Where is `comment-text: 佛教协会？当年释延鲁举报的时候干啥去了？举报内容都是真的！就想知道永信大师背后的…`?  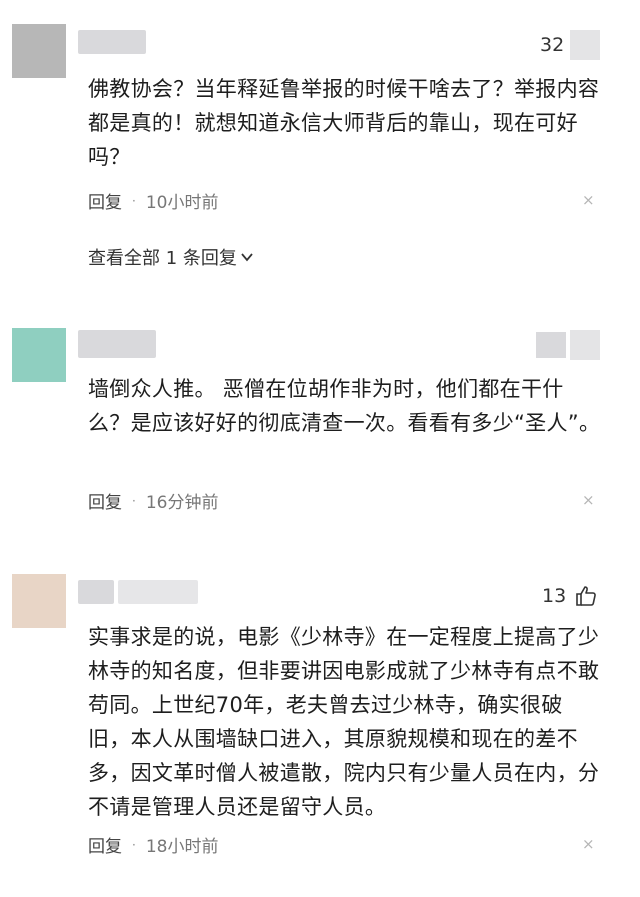
comment-text: 佛教协会？当年释延鲁举报的时候干啥去了？举报内容都是真的！就想知道永信大师背后的… is located at coordinates (344, 123).